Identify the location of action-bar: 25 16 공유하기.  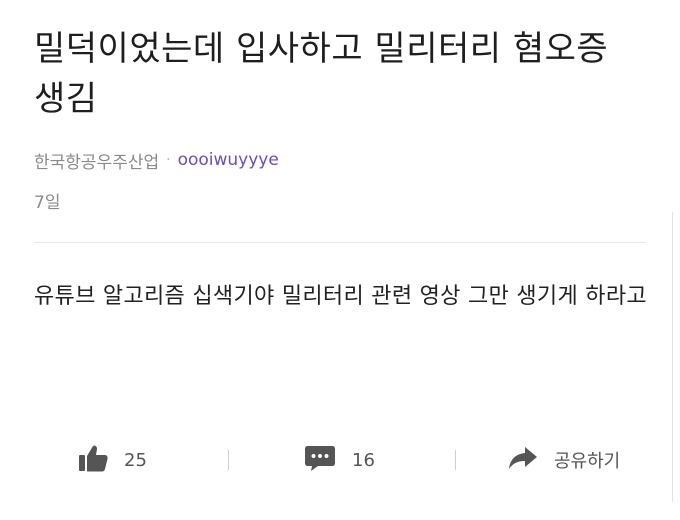
(340, 460).